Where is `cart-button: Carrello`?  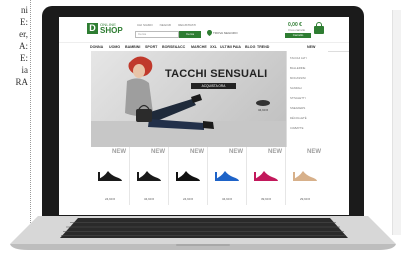
cart-button: Carrello is located at coordinates (298, 35).